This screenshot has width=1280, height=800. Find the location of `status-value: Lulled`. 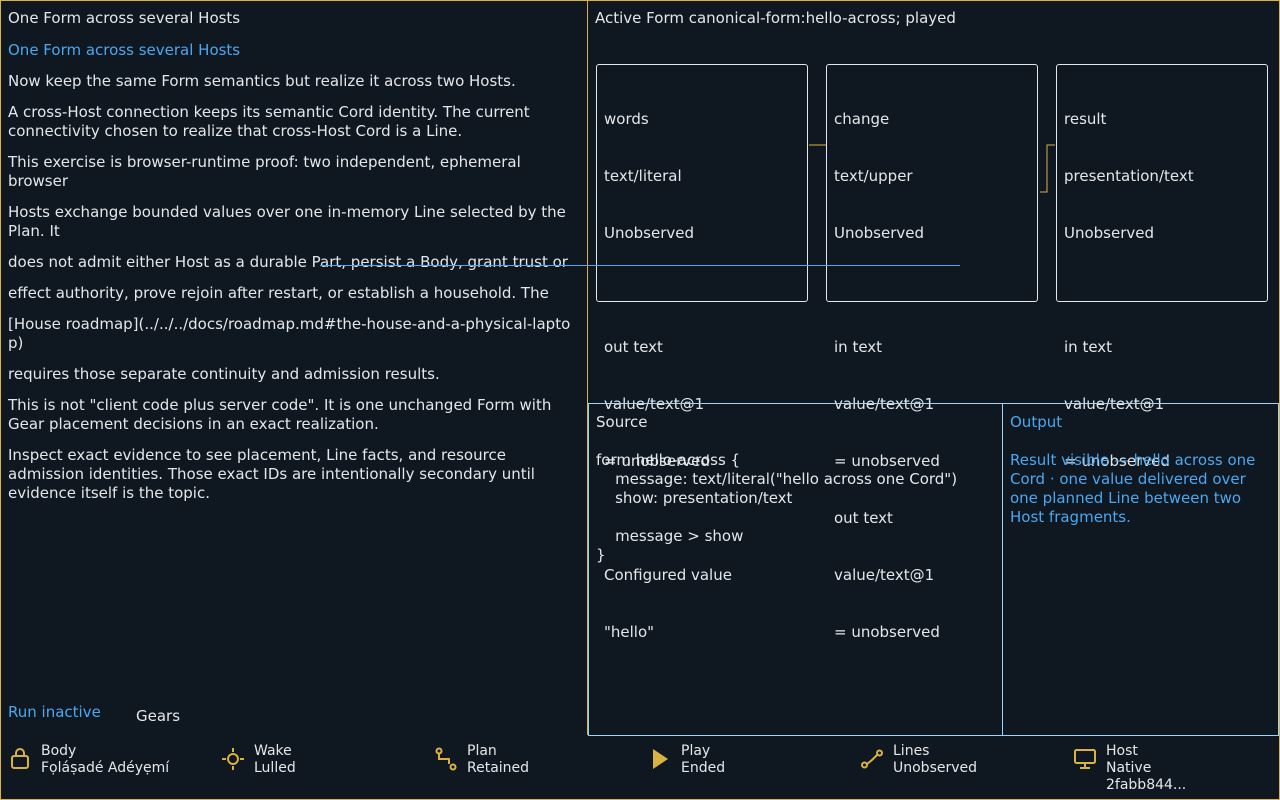

status-value: Lulled is located at coordinates (275, 768).